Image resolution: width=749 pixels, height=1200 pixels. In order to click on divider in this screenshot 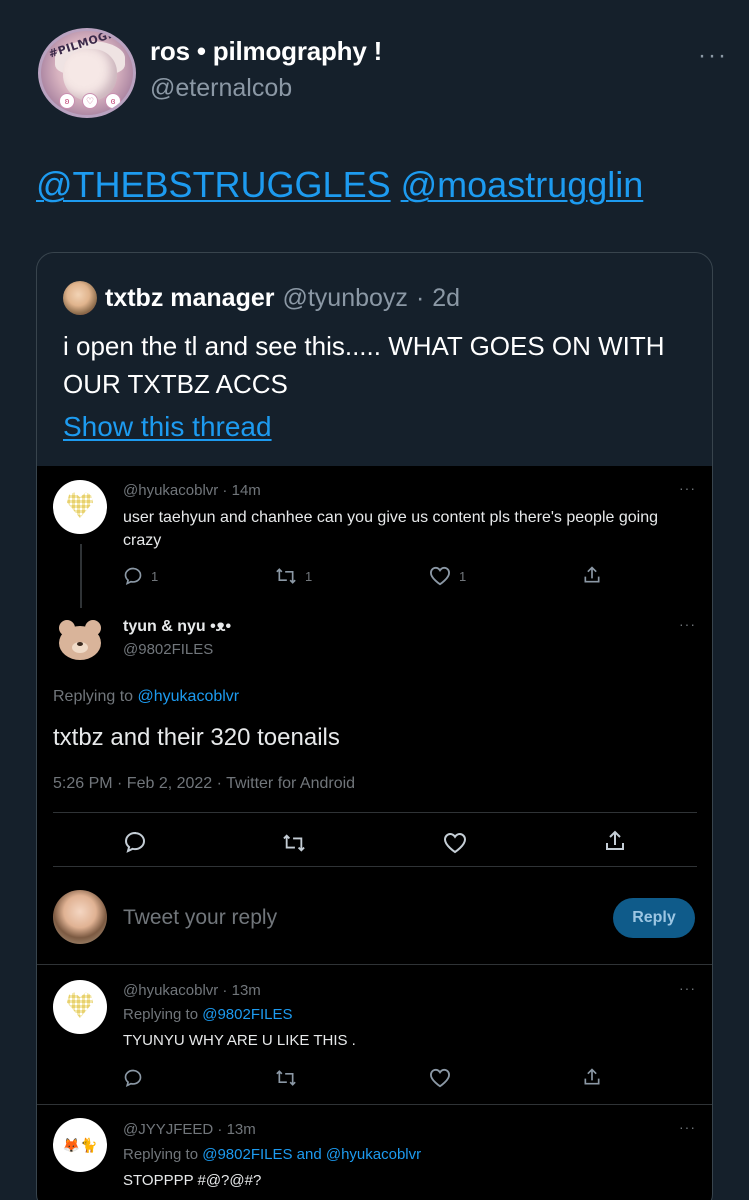, I will do `click(375, 812)`.